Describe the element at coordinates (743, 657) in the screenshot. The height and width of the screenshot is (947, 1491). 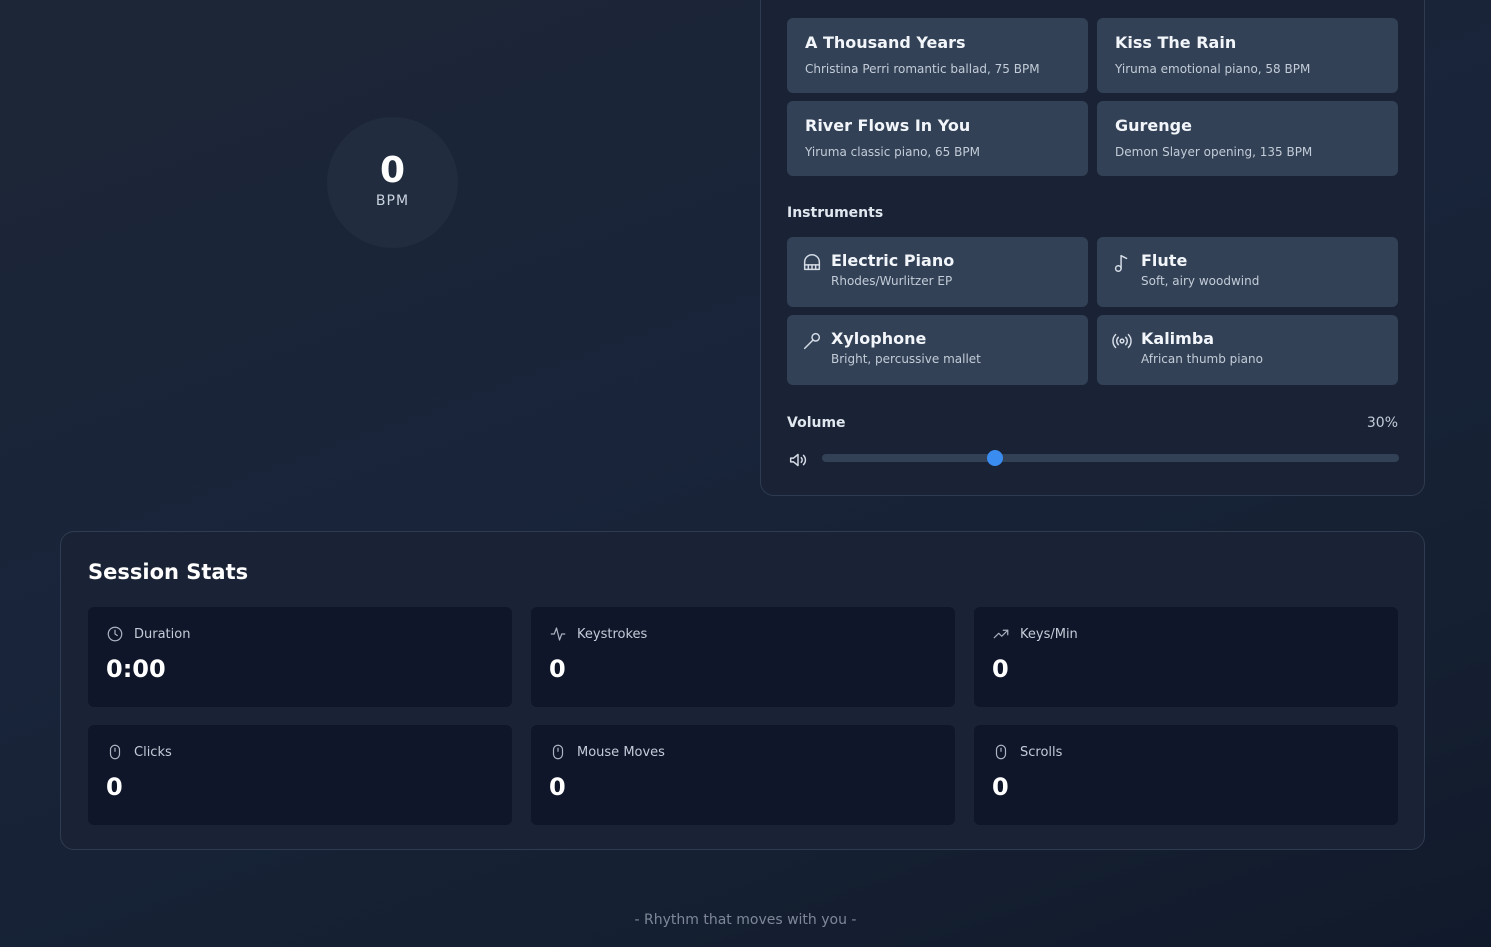
I see `stat-keystrokes: Keystrokes 0` at that location.